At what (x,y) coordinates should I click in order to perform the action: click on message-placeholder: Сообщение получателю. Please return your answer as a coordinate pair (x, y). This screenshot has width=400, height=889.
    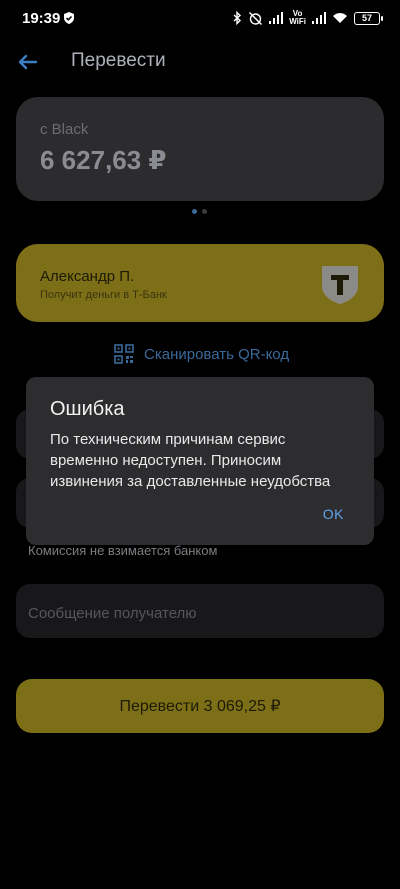
    Looking at the image, I should click on (112, 613).